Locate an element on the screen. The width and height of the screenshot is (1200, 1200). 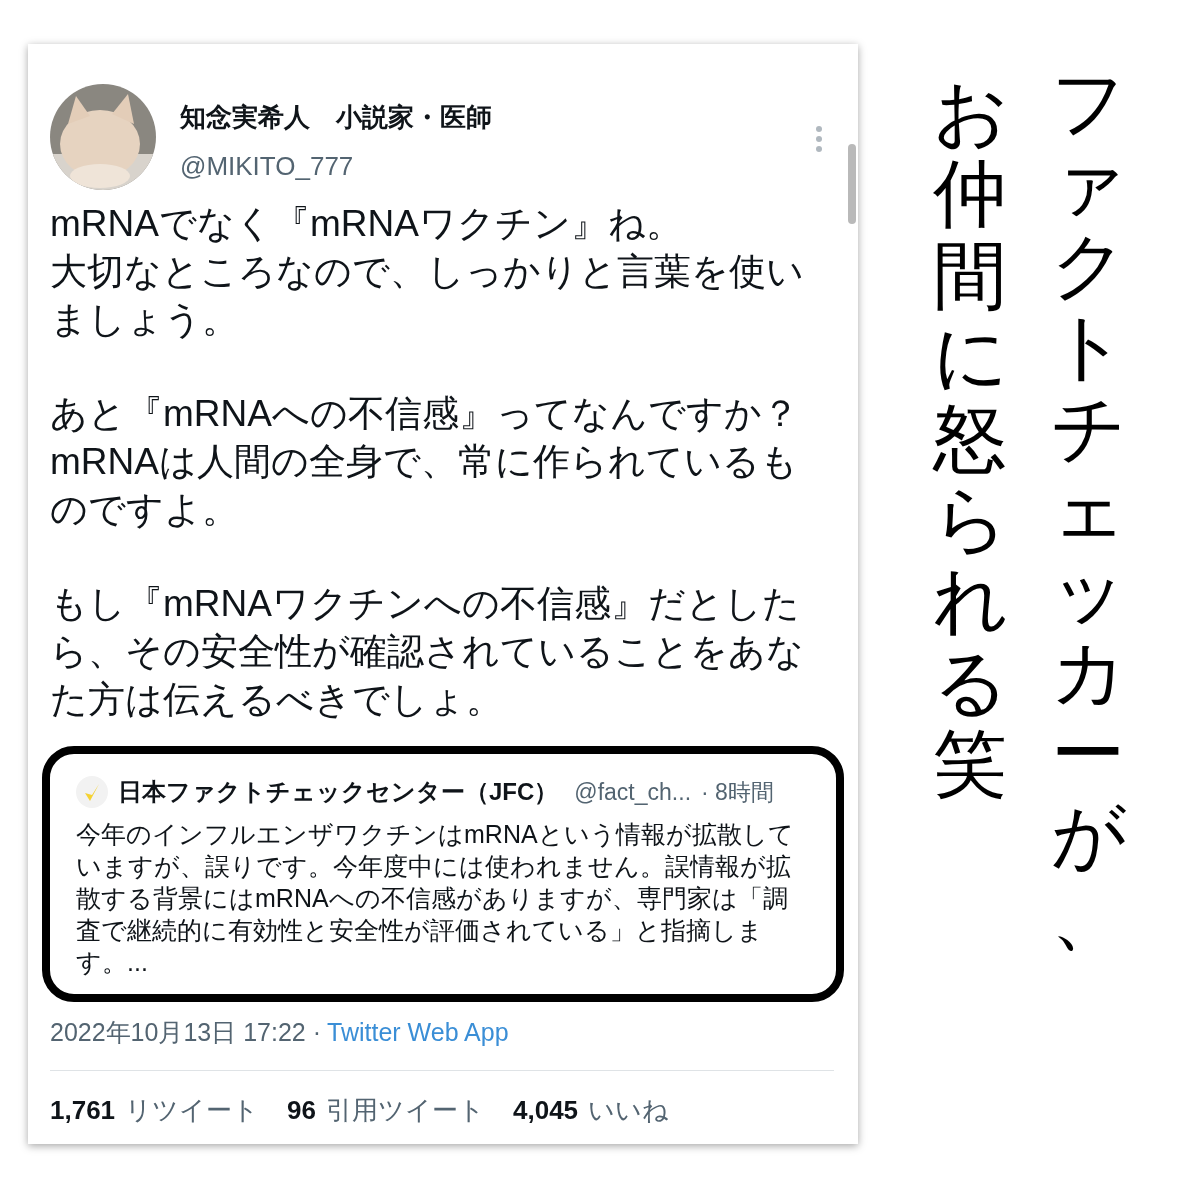
tweet-text: mRNAでなく『mRNAワクチン』ね。 is located at coordinates (367, 224).